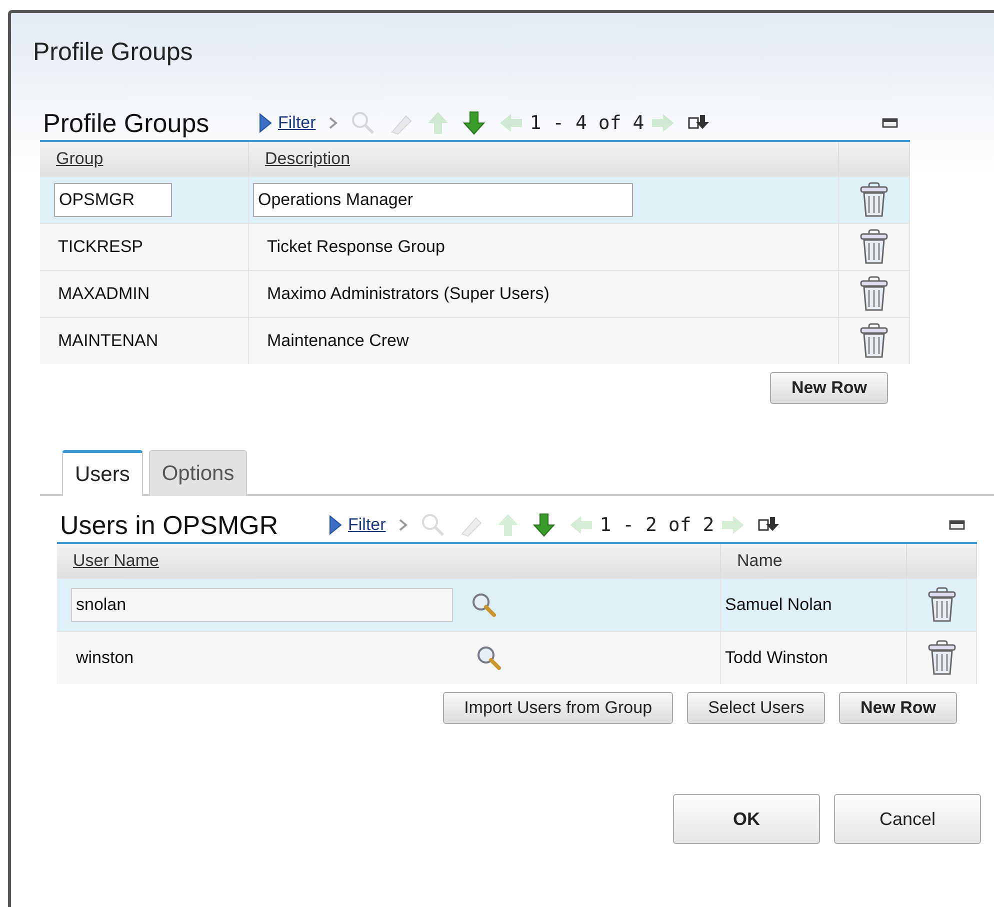  What do you see at coordinates (756, 708) in the screenshot?
I see `action-button: Select Users` at bounding box center [756, 708].